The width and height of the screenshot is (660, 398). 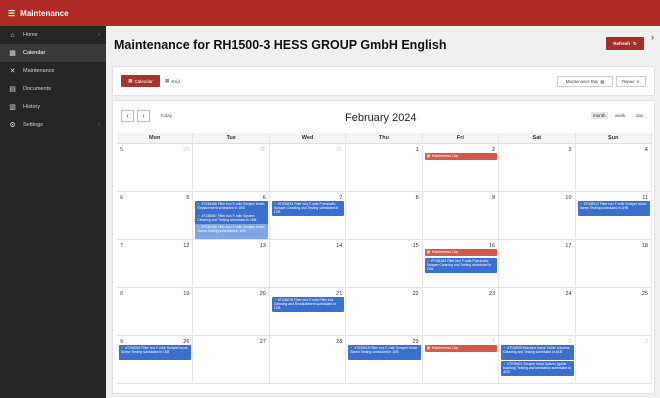 I want to click on day-number: 3, so click(x=646, y=342).